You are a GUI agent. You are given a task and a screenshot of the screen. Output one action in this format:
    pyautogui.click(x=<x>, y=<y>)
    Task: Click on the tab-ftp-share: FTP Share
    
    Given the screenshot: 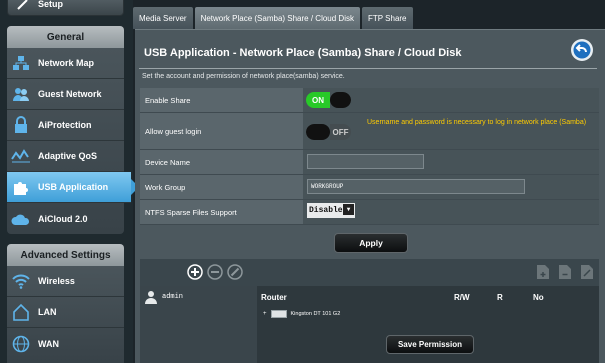 What is the action you would take?
    pyautogui.click(x=387, y=18)
    